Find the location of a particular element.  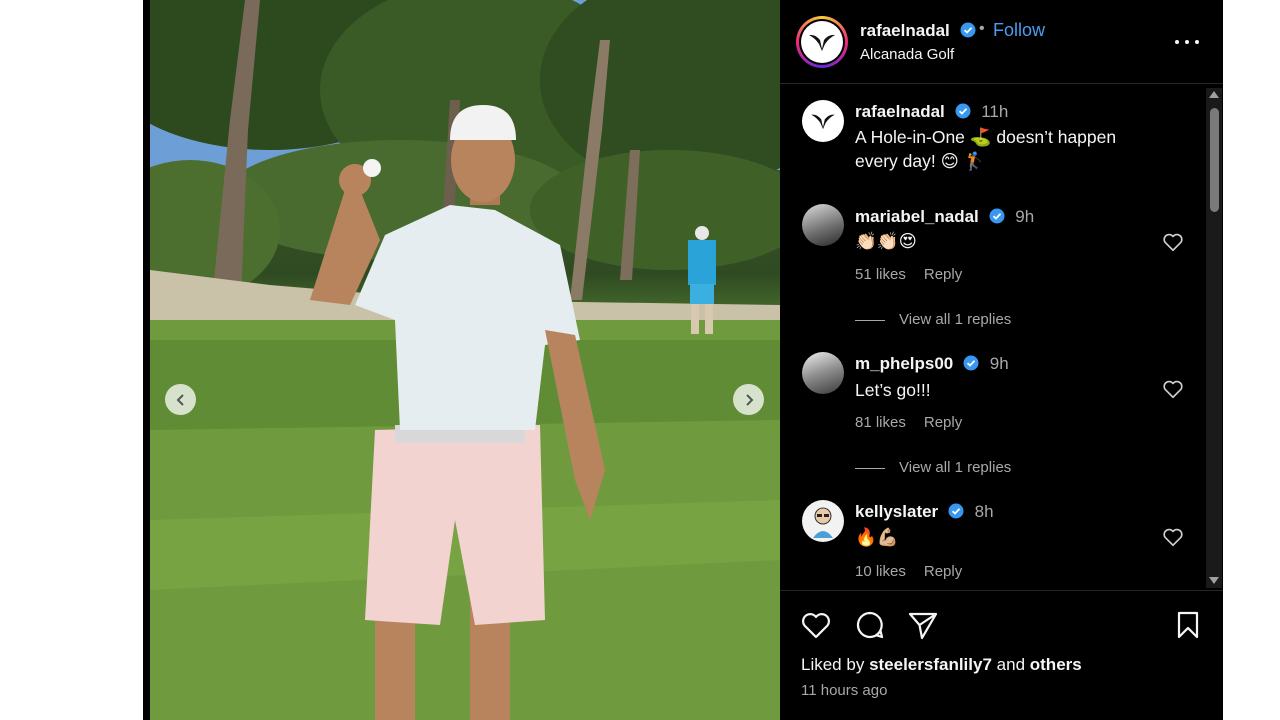

follow-button: Follow is located at coordinates (1019, 30).